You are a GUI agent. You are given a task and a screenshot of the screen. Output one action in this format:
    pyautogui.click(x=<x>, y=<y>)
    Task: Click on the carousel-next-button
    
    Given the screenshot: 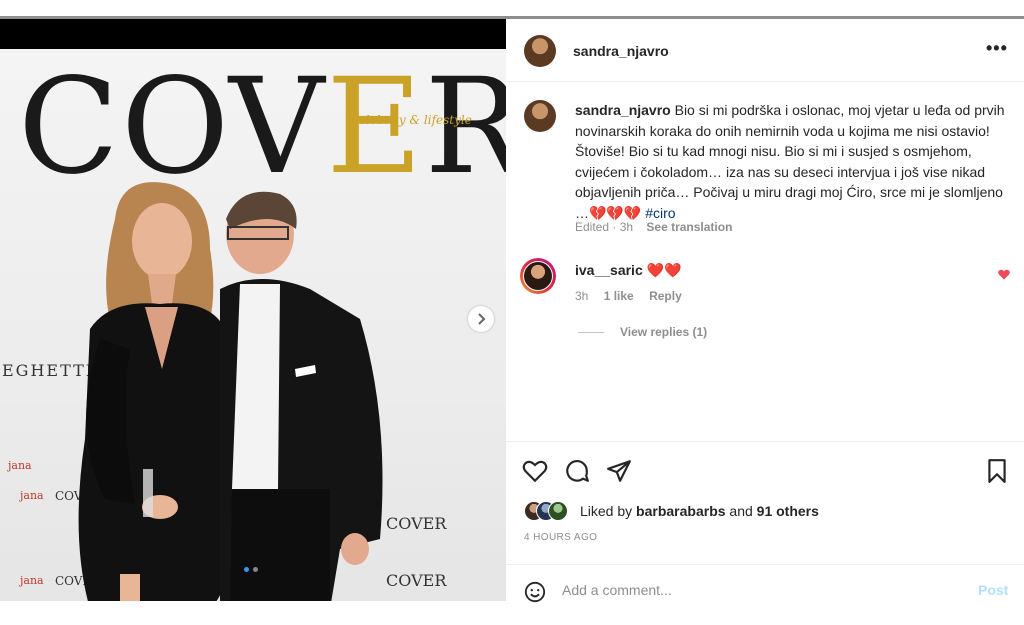 What is the action you would take?
    pyautogui.click(x=481, y=319)
    